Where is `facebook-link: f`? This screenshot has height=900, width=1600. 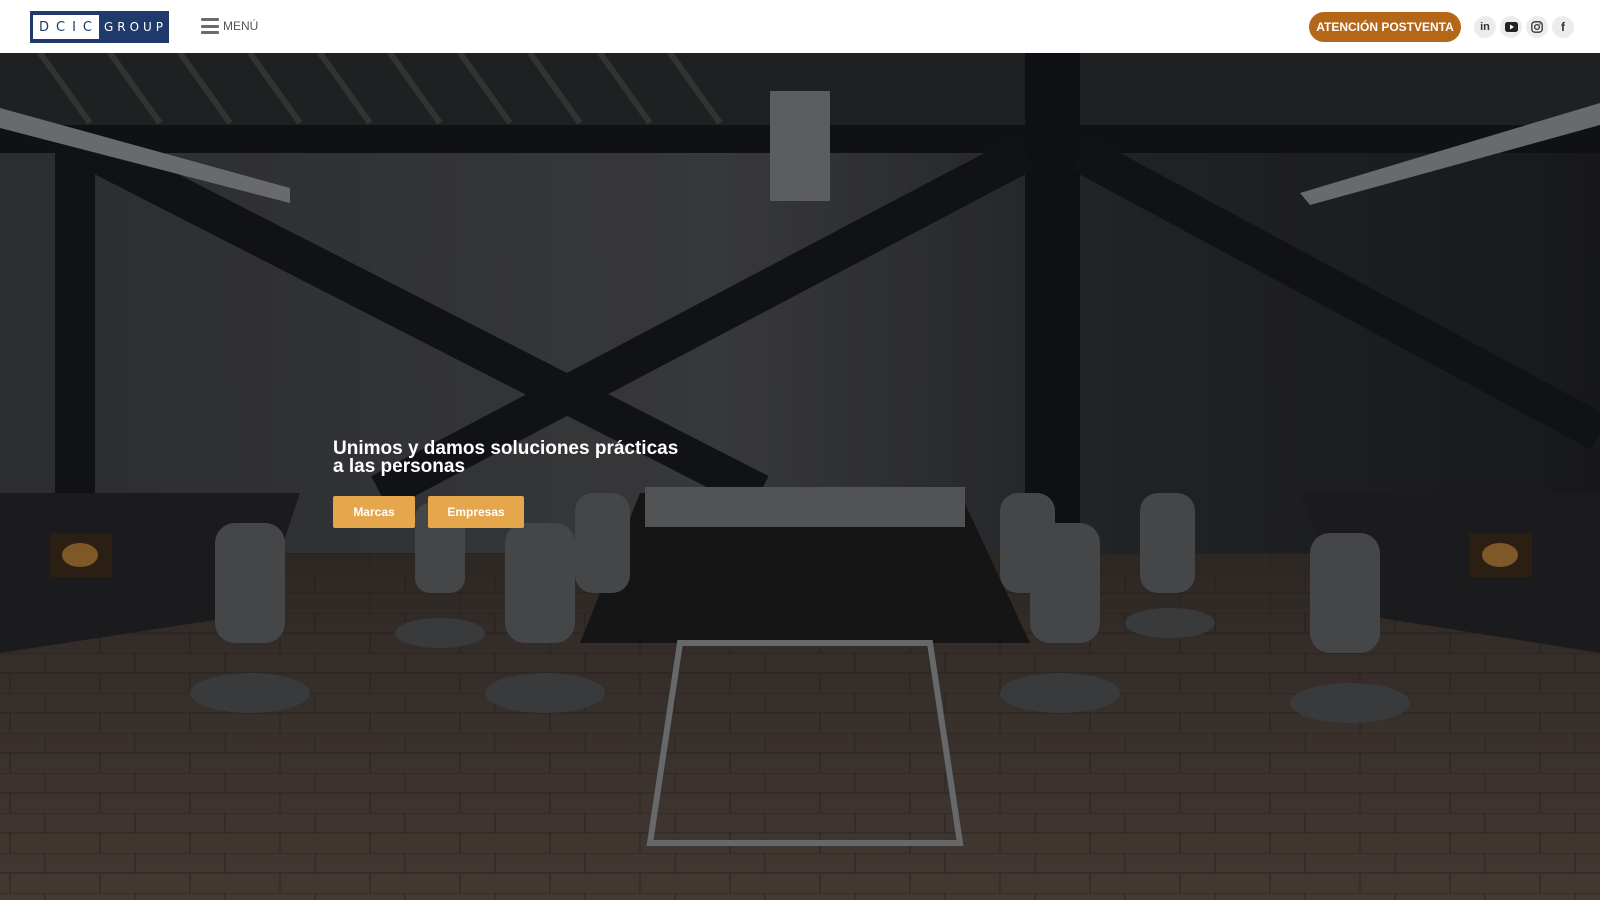
facebook-link: f is located at coordinates (1563, 27).